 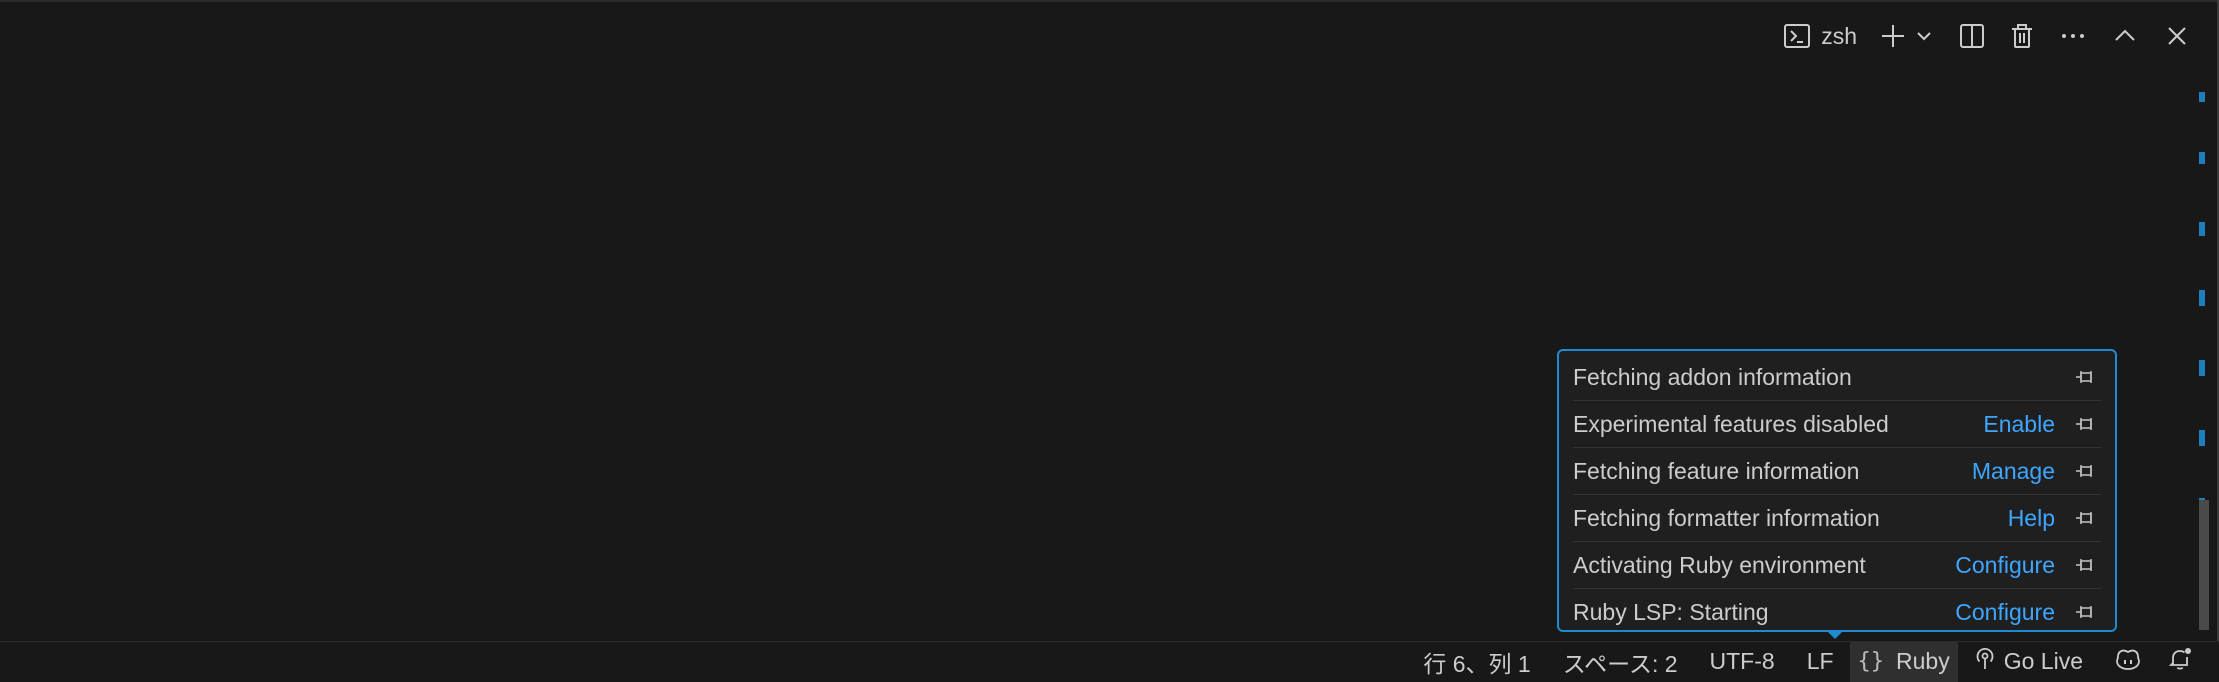 What do you see at coordinates (2043, 661) in the screenshot?
I see `go-live-label: Go Live` at bounding box center [2043, 661].